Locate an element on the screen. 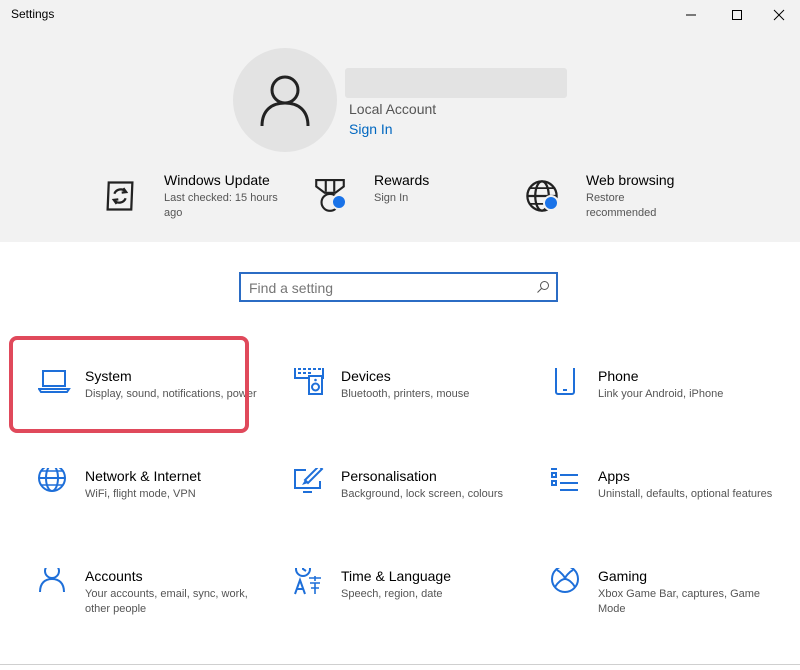 Image resolution: width=800 pixels, height=670 pixels. sign-in-link: Sign In is located at coordinates (371, 129).